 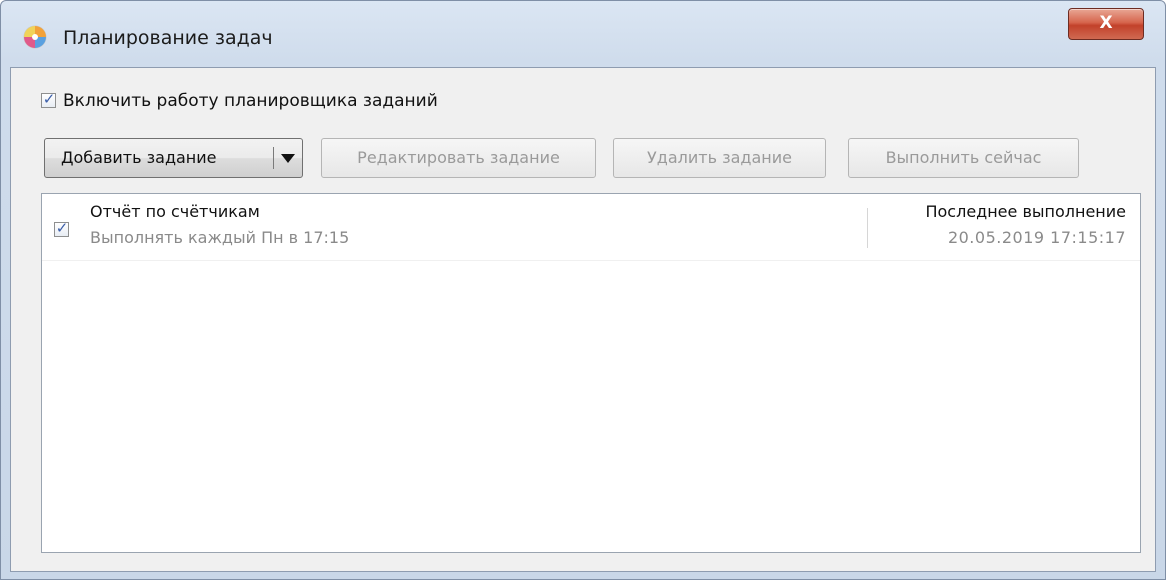 I want to click on scheduler-app-icon, so click(x=35, y=37).